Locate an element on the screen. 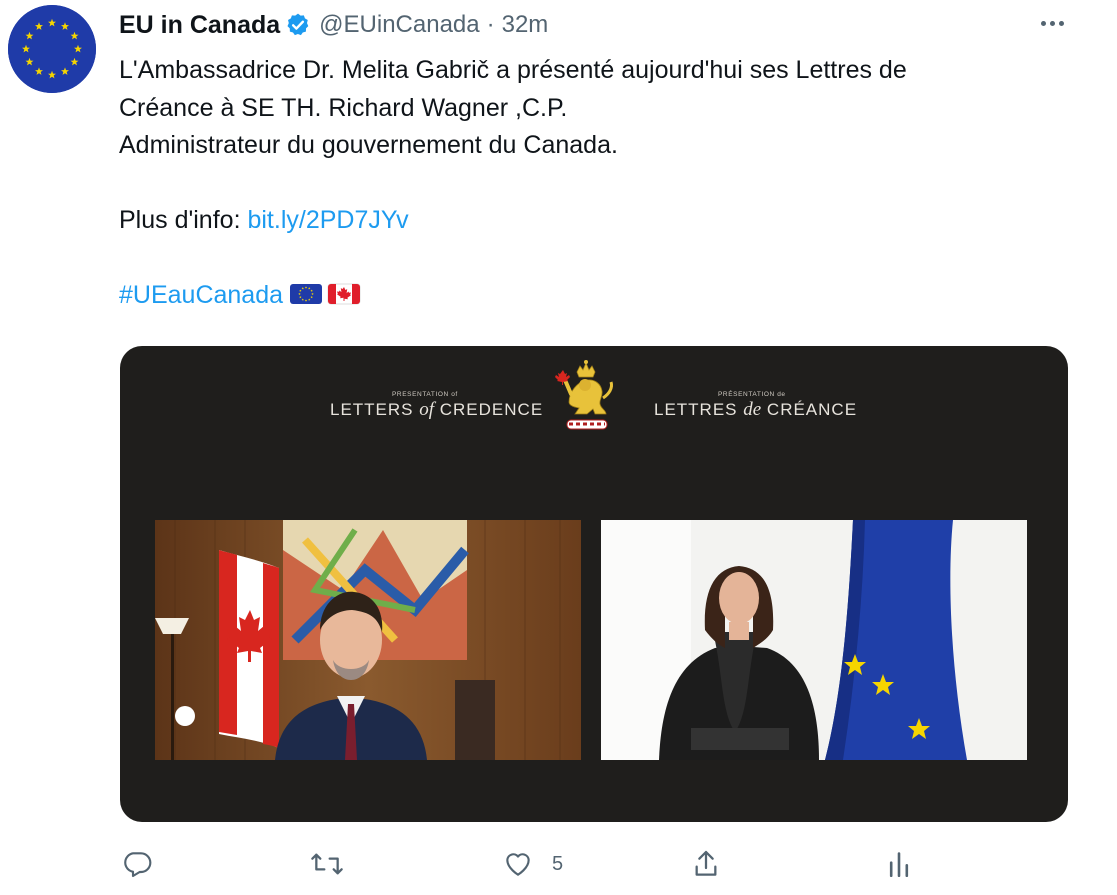 Image resolution: width=1117 pixels, height=895 pixels. retweet-icon is located at coordinates (327, 864).